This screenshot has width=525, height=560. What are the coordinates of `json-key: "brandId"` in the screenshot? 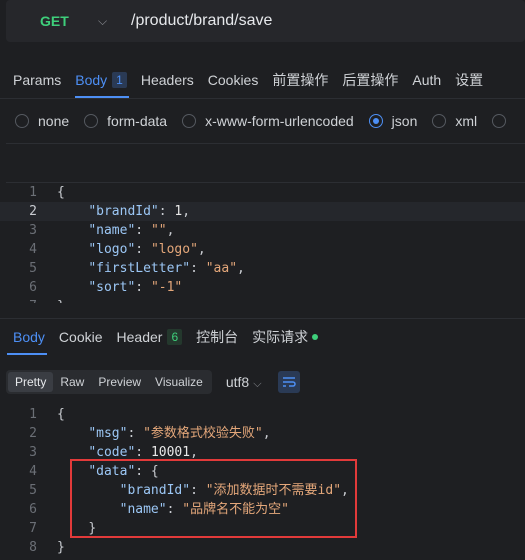 It's located at (155, 490).